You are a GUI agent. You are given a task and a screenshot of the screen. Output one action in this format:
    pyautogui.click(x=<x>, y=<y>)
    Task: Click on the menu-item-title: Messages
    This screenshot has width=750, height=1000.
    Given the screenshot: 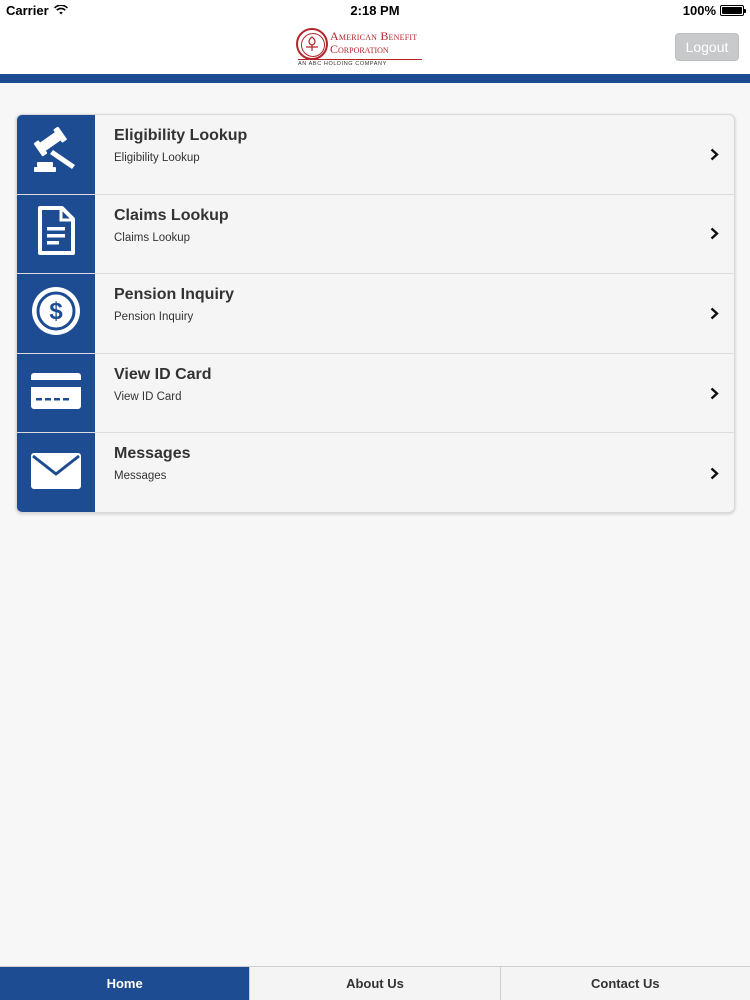 What is the action you would take?
    pyautogui.click(x=152, y=454)
    